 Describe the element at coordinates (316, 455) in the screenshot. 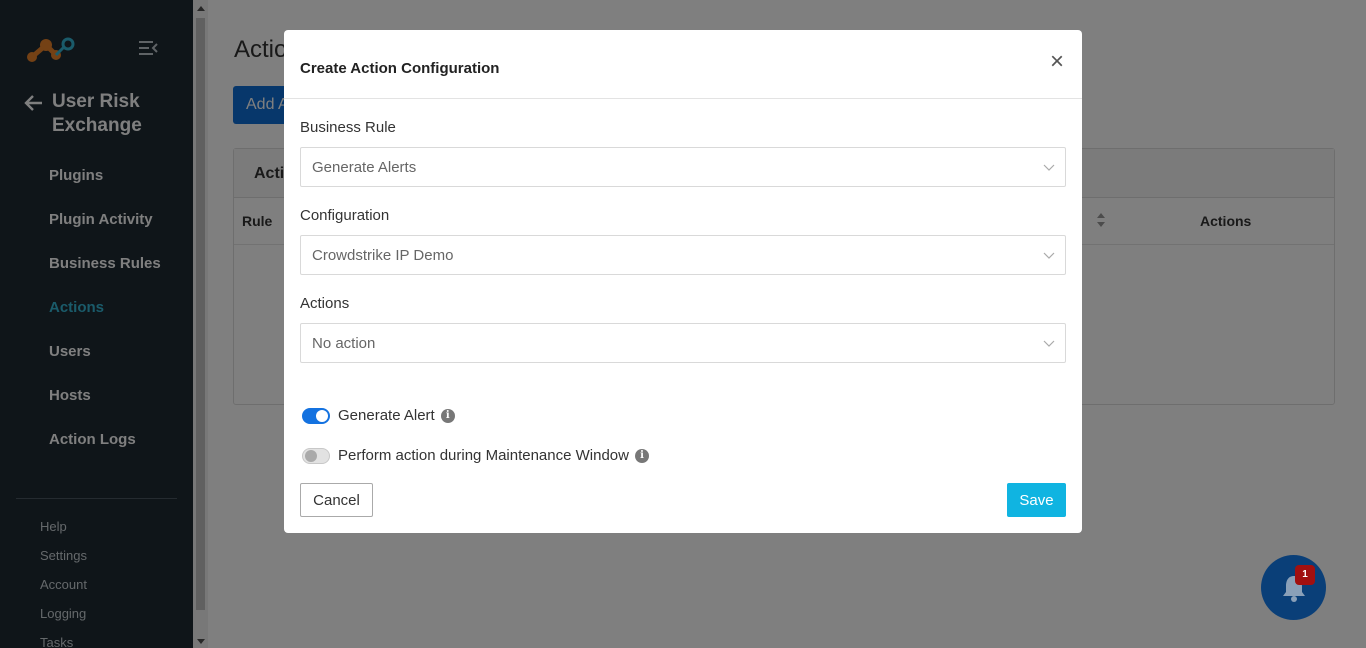

I see `maintenance-window-toggle` at that location.